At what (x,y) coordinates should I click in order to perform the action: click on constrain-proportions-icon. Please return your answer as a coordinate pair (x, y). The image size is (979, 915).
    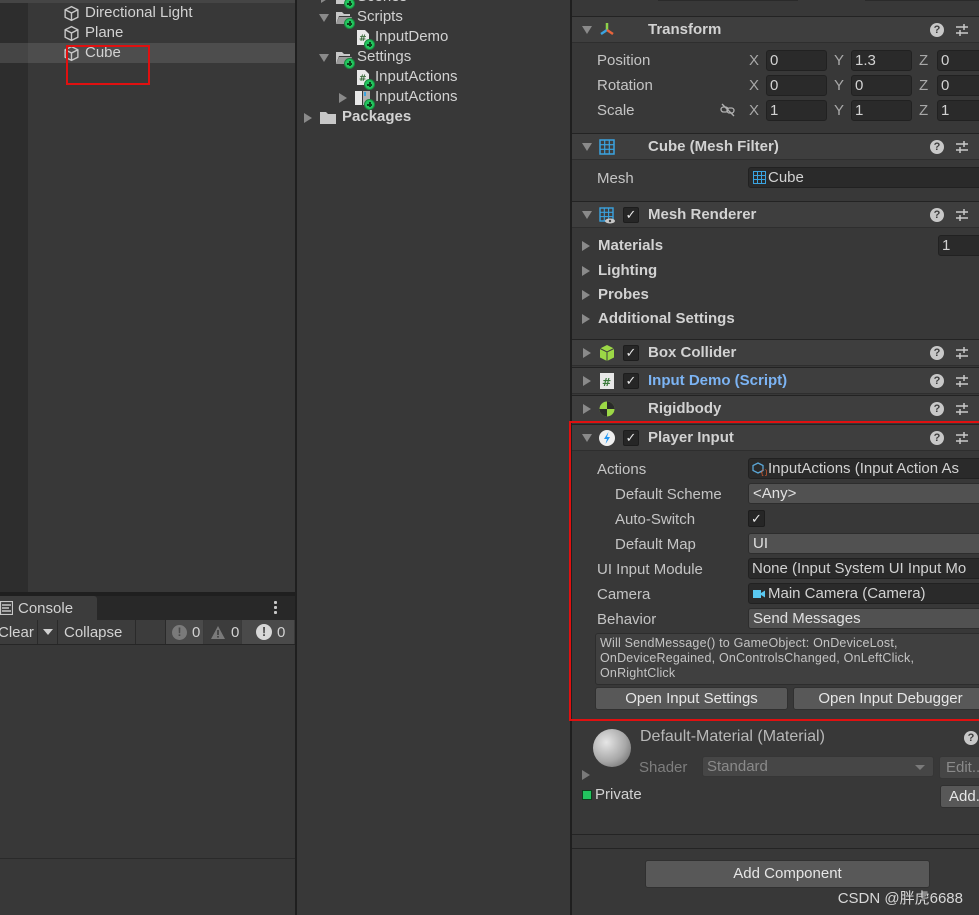
    Looking at the image, I should click on (728, 110).